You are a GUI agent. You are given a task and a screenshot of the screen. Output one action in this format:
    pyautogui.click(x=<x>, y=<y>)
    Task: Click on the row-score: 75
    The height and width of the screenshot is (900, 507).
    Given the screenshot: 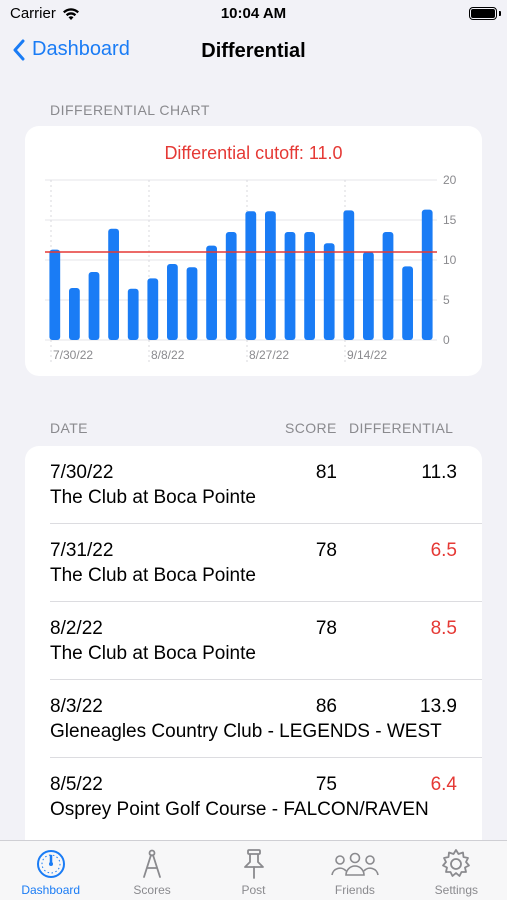 What is the action you would take?
    pyautogui.click(x=326, y=784)
    